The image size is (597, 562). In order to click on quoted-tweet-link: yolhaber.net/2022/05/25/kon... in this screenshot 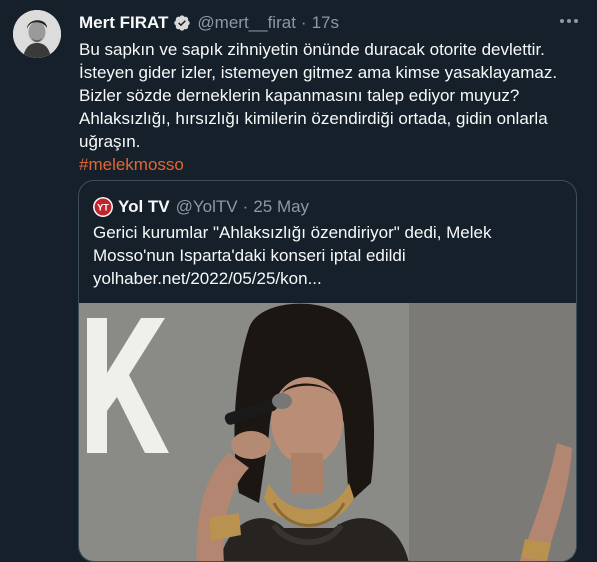, I will do `click(207, 278)`.